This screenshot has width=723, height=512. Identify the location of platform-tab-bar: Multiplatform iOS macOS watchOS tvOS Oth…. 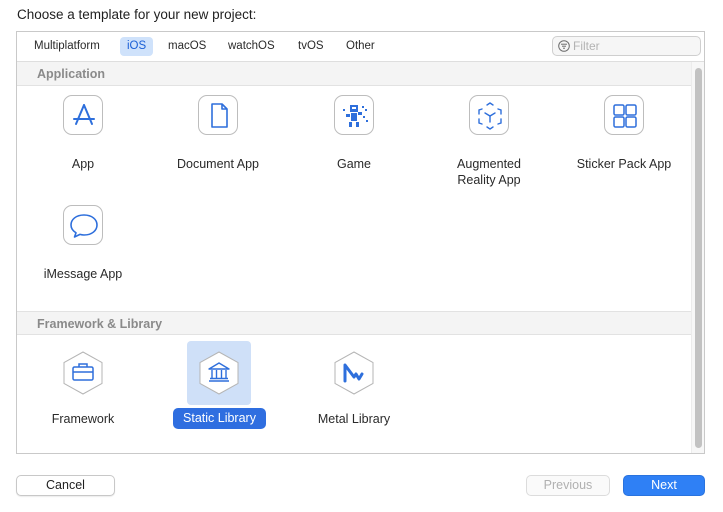
(360, 47).